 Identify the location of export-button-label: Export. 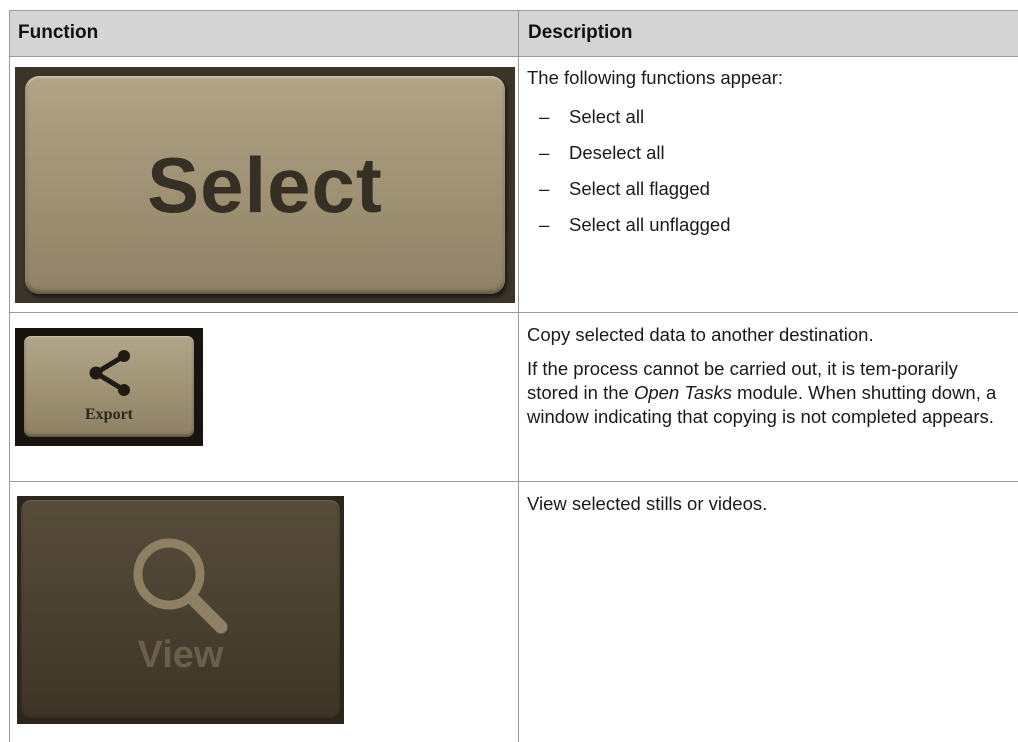
(109, 414).